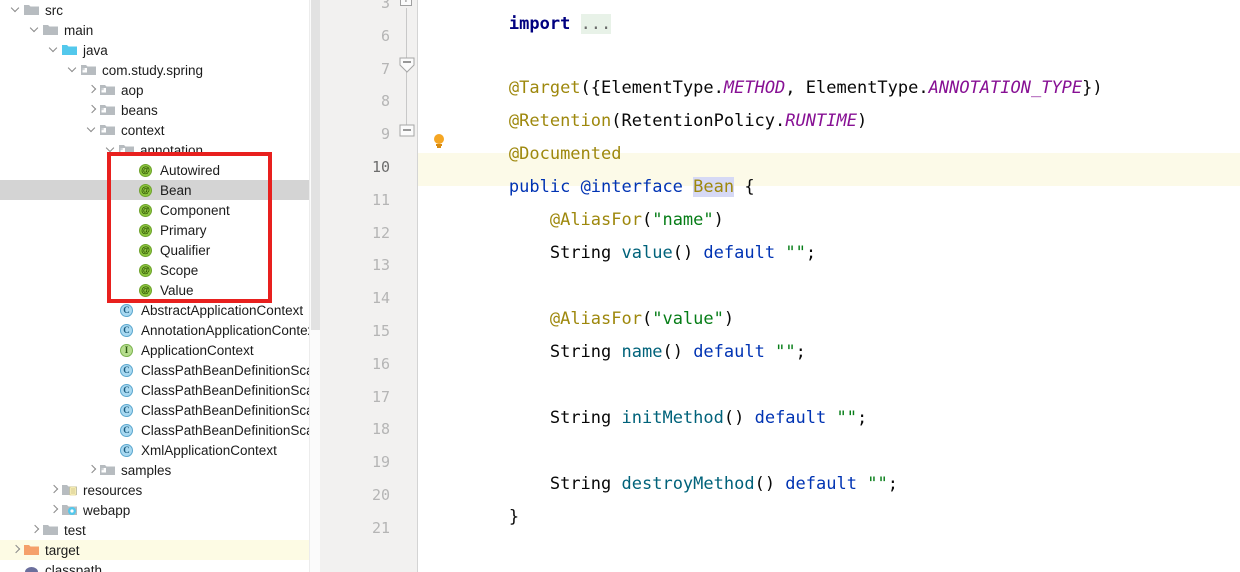  What do you see at coordinates (143, 130) in the screenshot?
I see `tree-item-label: context` at bounding box center [143, 130].